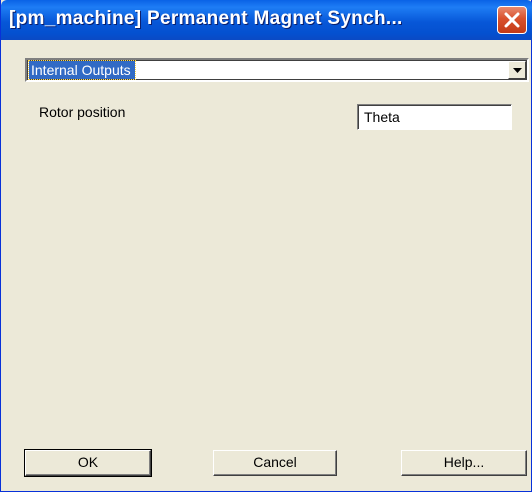  What do you see at coordinates (82, 70) in the screenshot?
I see `dropdown-selected-value: Internal Outputs` at bounding box center [82, 70].